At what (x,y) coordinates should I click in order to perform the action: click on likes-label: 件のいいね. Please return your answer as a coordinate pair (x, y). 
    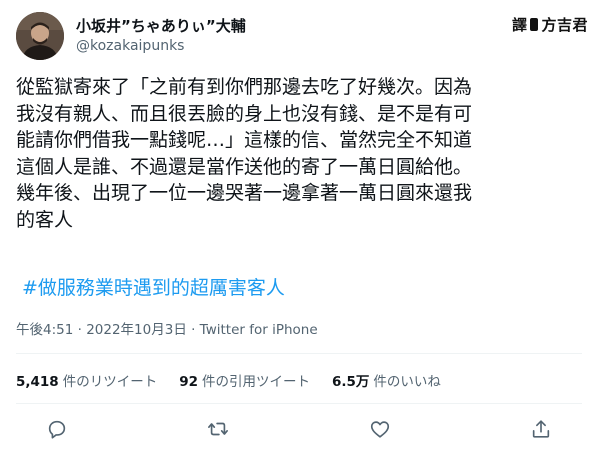
    Looking at the image, I should click on (407, 382).